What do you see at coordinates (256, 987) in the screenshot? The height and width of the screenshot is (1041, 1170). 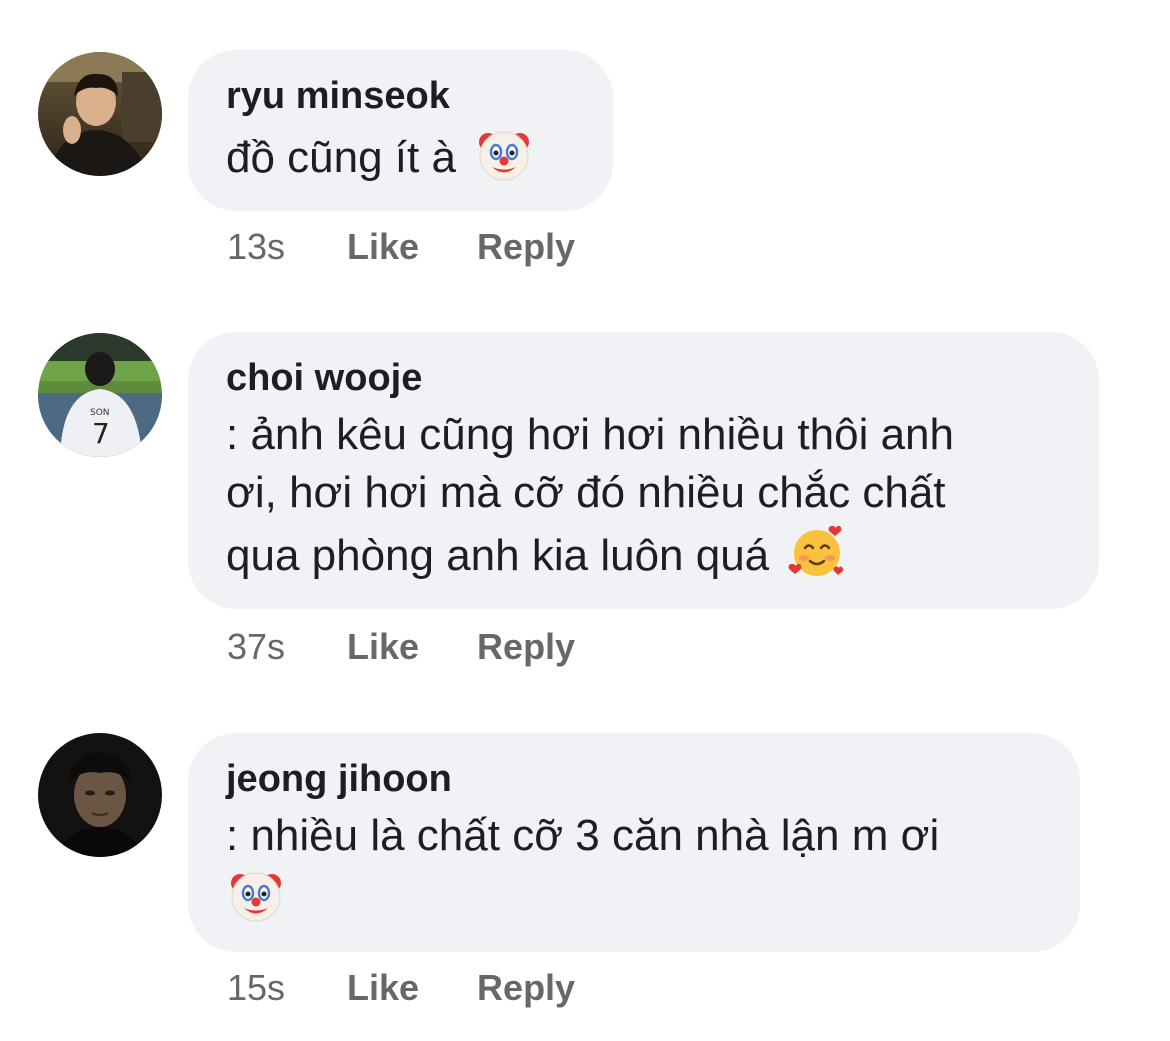 I see `comment-timestamp: 15s` at bounding box center [256, 987].